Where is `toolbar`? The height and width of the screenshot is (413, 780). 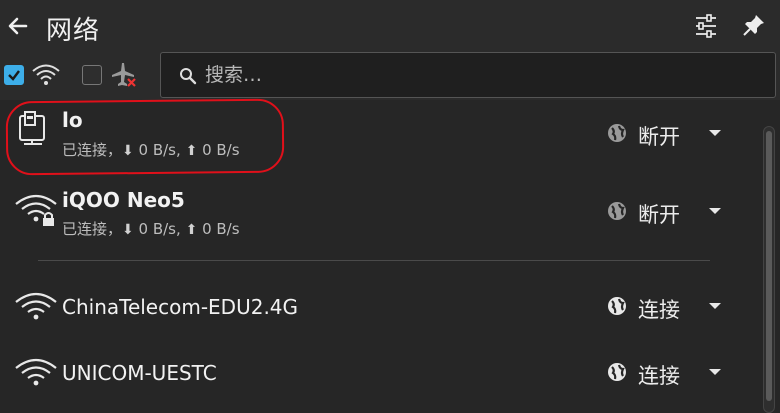
toolbar is located at coordinates (390, 76).